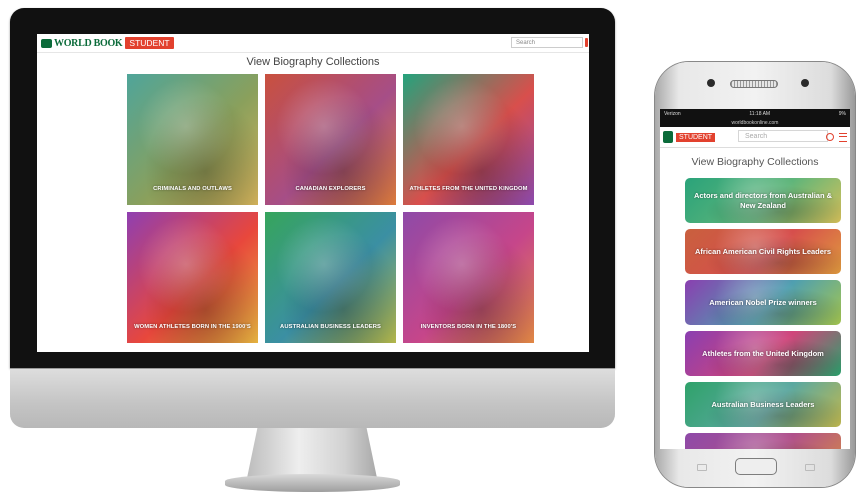 This screenshot has height=503, width=858. I want to click on collection-tile: AUSTRALIAN BUSINESS LEADERS, so click(330, 277).